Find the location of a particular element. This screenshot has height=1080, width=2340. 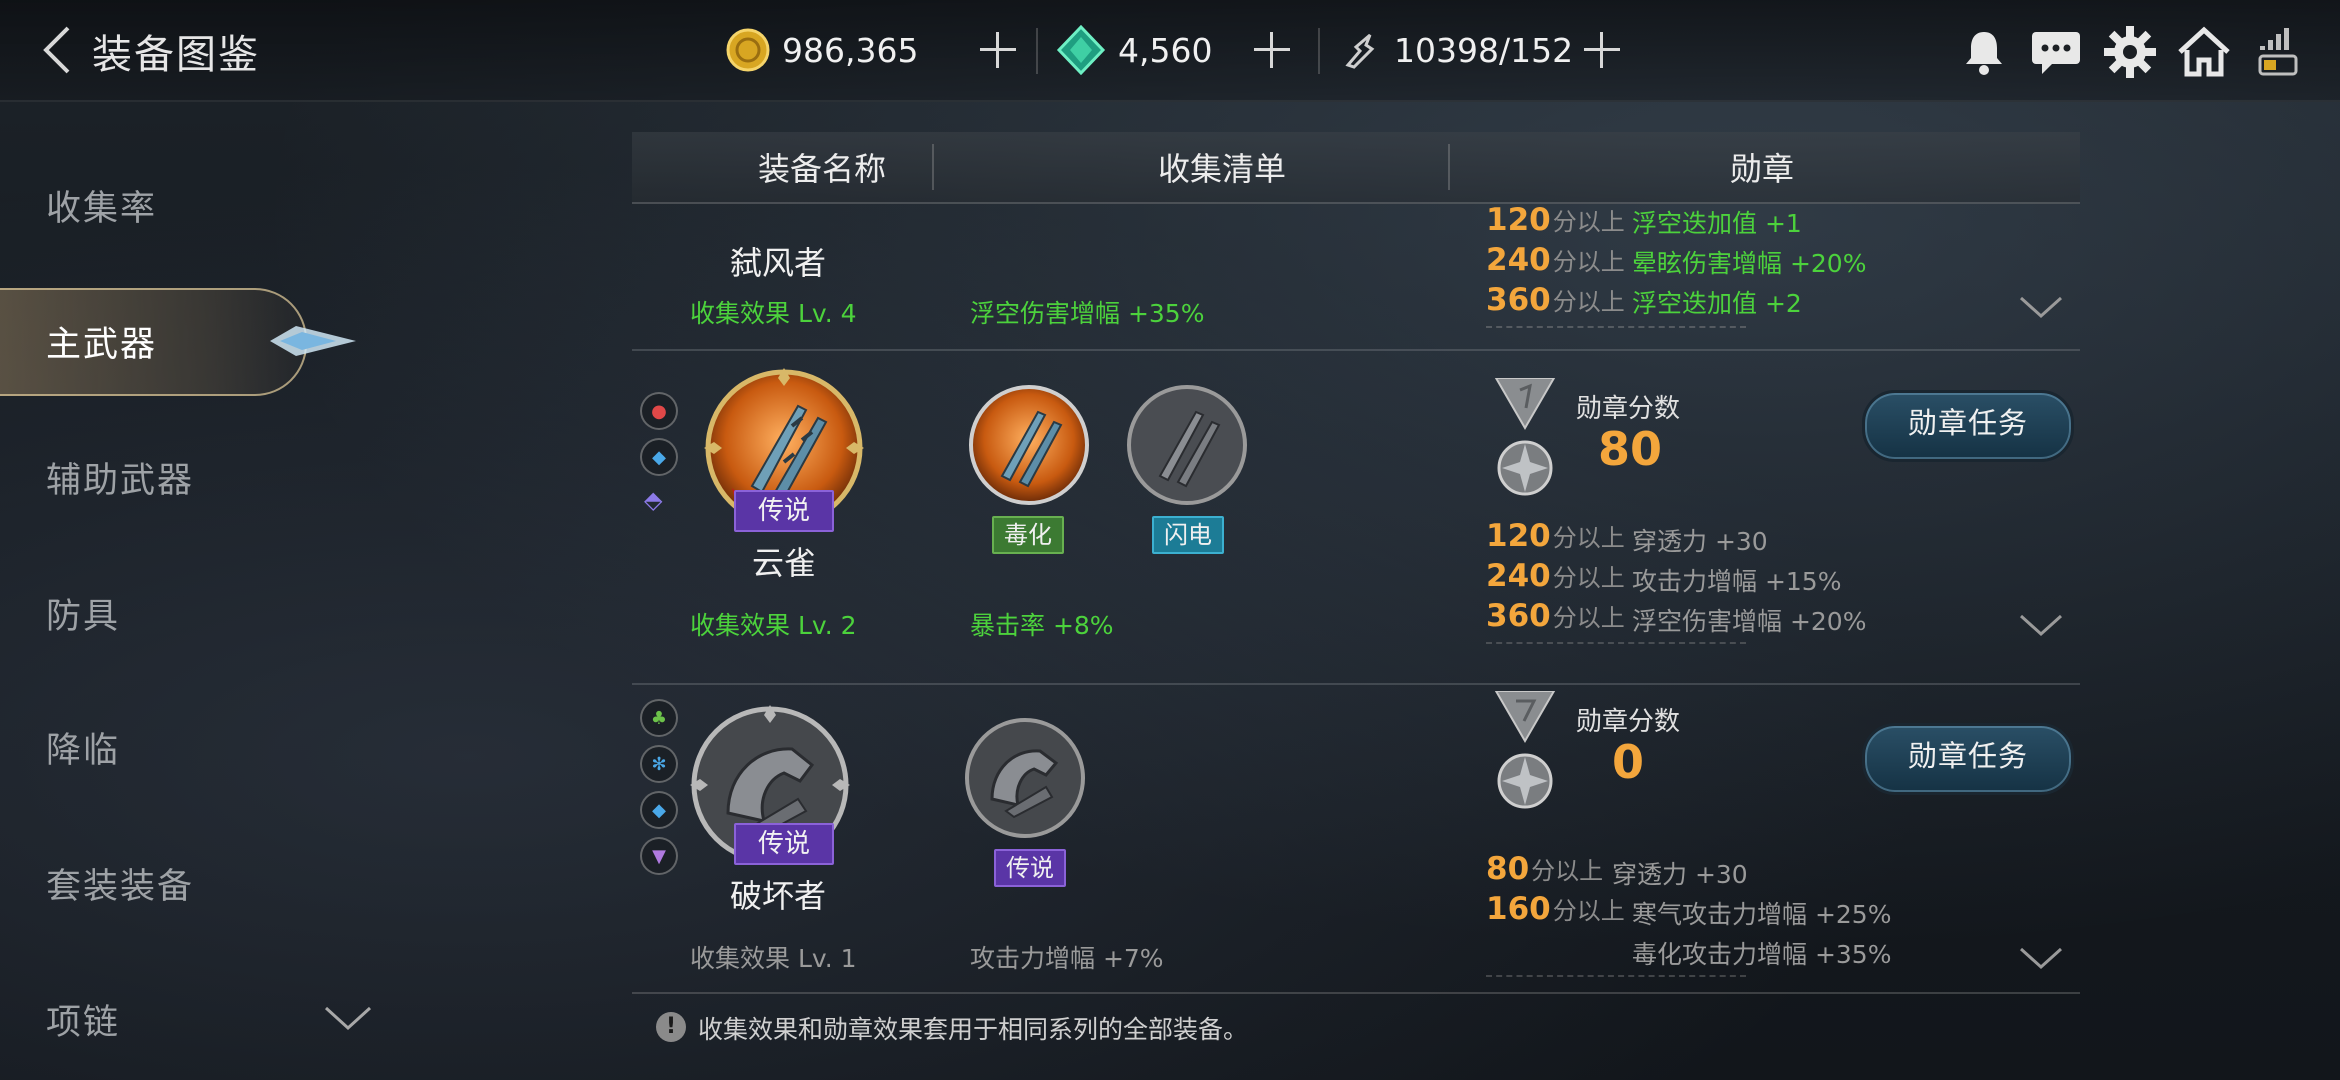

page-title: 装备图鉴 is located at coordinates (176, 55).